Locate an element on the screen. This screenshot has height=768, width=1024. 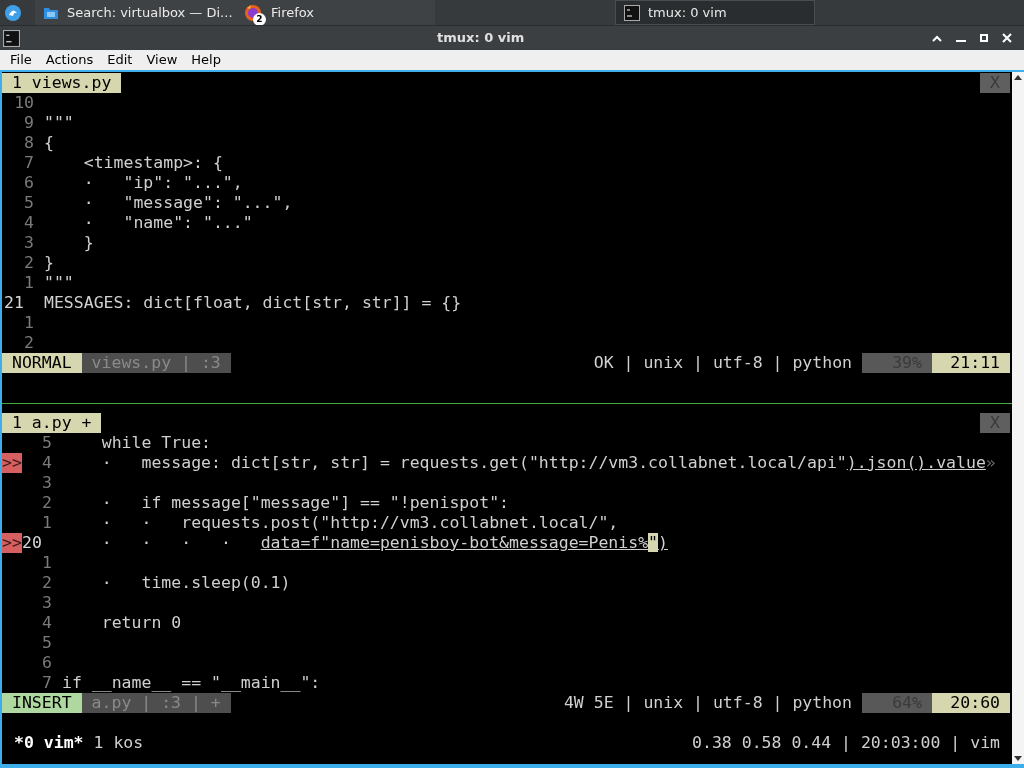
code-line: <timestamp>: { is located at coordinates (152, 163).